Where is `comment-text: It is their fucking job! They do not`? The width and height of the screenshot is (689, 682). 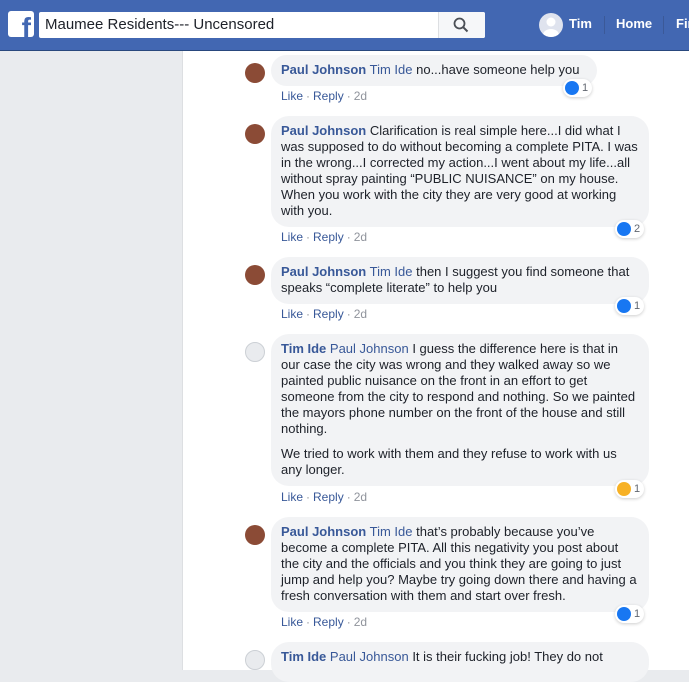
comment-text: It is their fucking job! They do not is located at coordinates (507, 656).